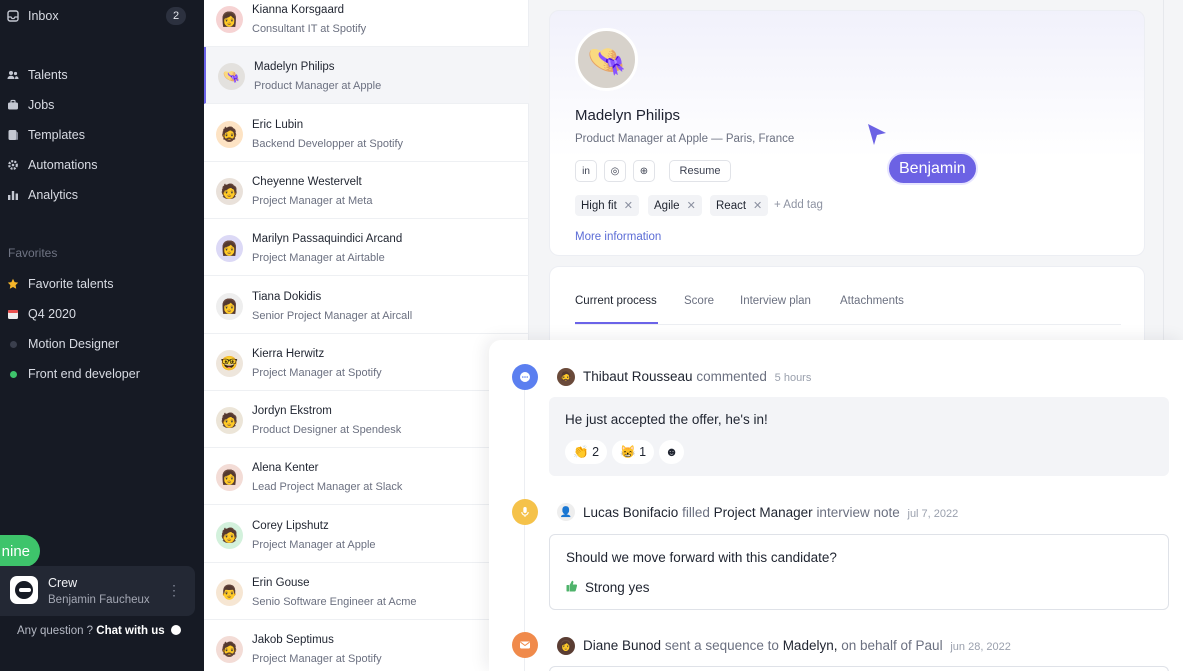 Image resolution: width=1183 pixels, height=671 pixels. What do you see at coordinates (775, 301) in the screenshot?
I see `tab-interview-plan: Interview plan` at bounding box center [775, 301].